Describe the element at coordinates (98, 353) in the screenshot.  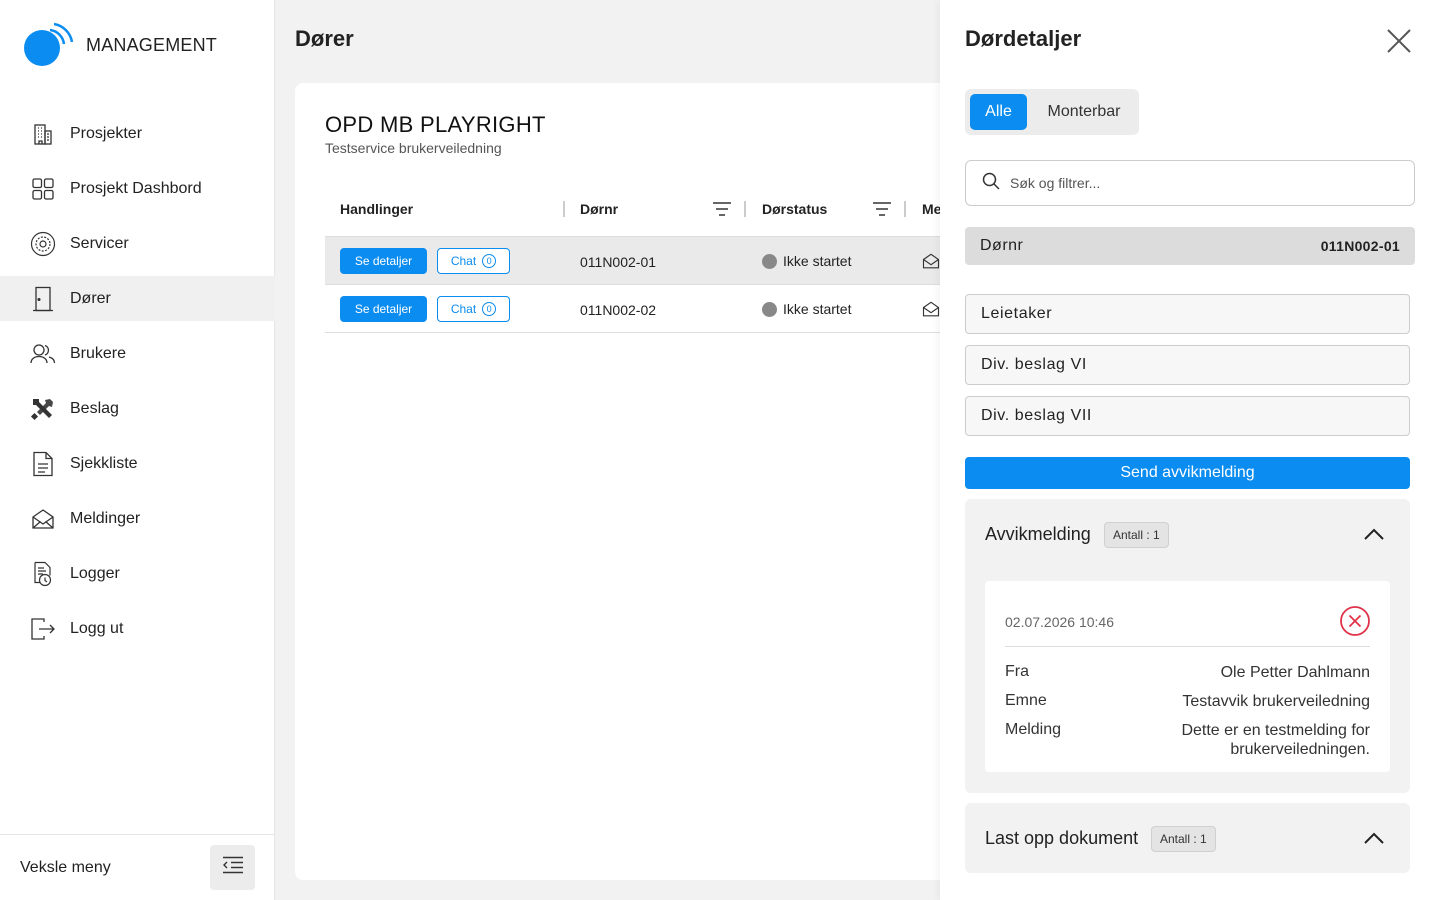
I see `sidebar-item-label: Brukere` at that location.